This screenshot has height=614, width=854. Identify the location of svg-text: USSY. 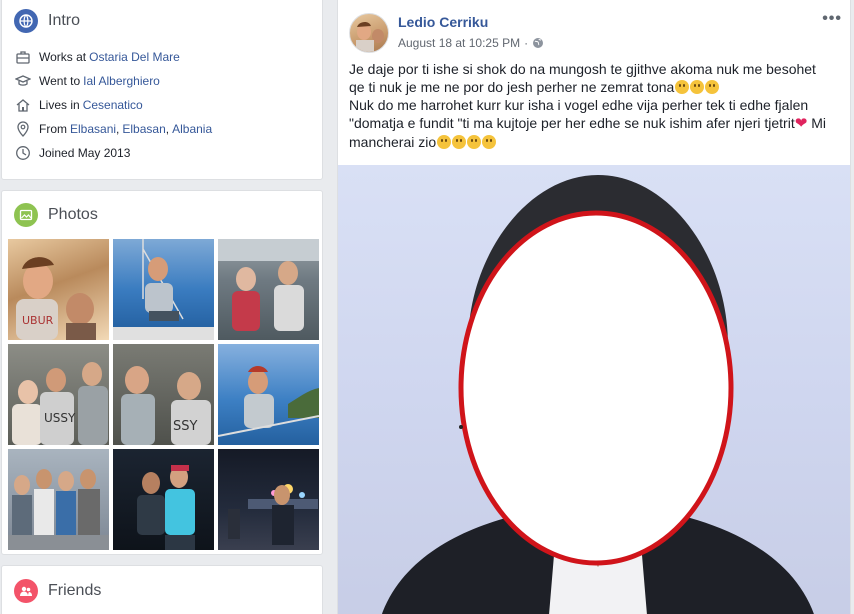
(60, 418).